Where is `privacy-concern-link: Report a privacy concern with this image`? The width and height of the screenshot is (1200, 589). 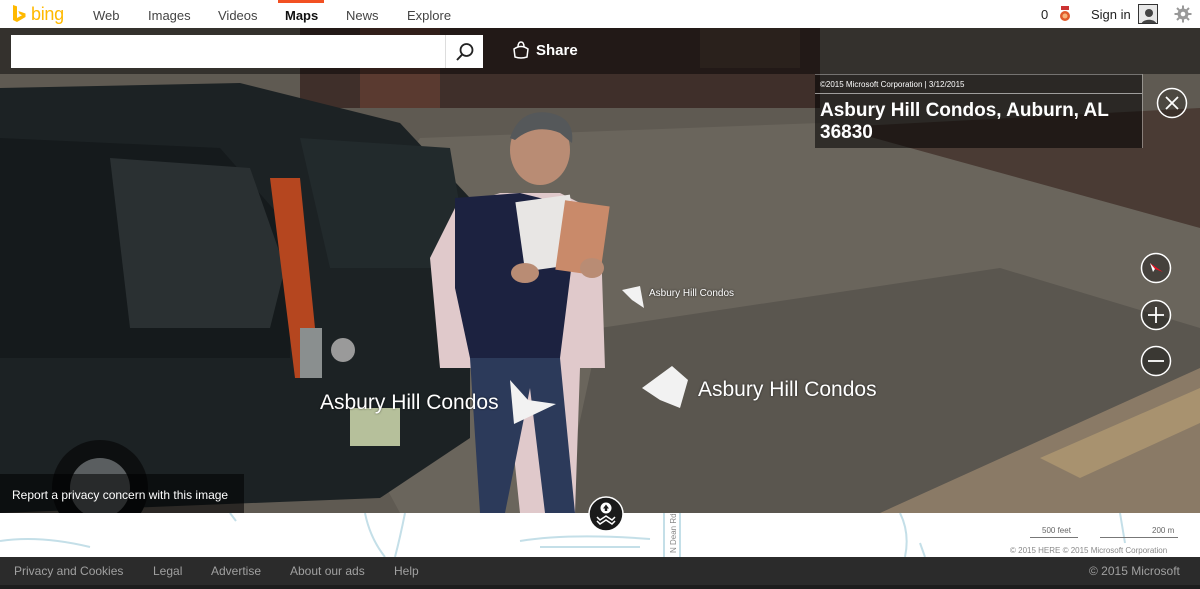
privacy-concern-link: Report a privacy concern with this image is located at coordinates (122, 493).